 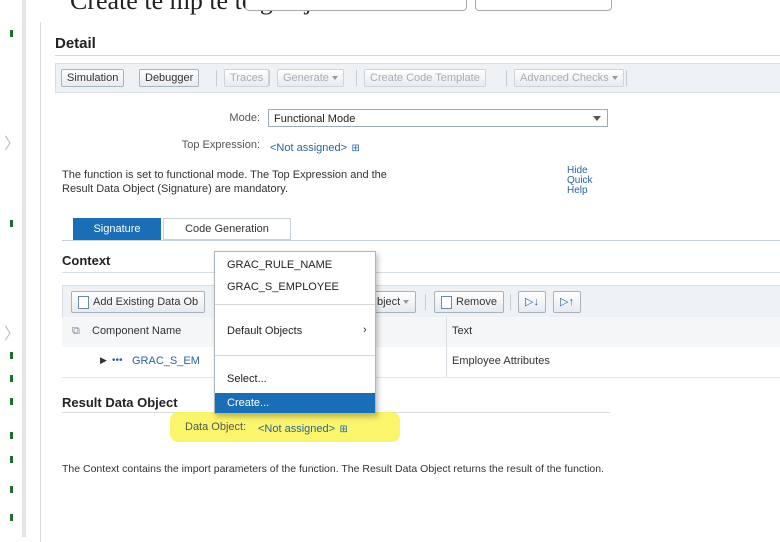 I want to click on left-gutter, so click(x=17, y=268).